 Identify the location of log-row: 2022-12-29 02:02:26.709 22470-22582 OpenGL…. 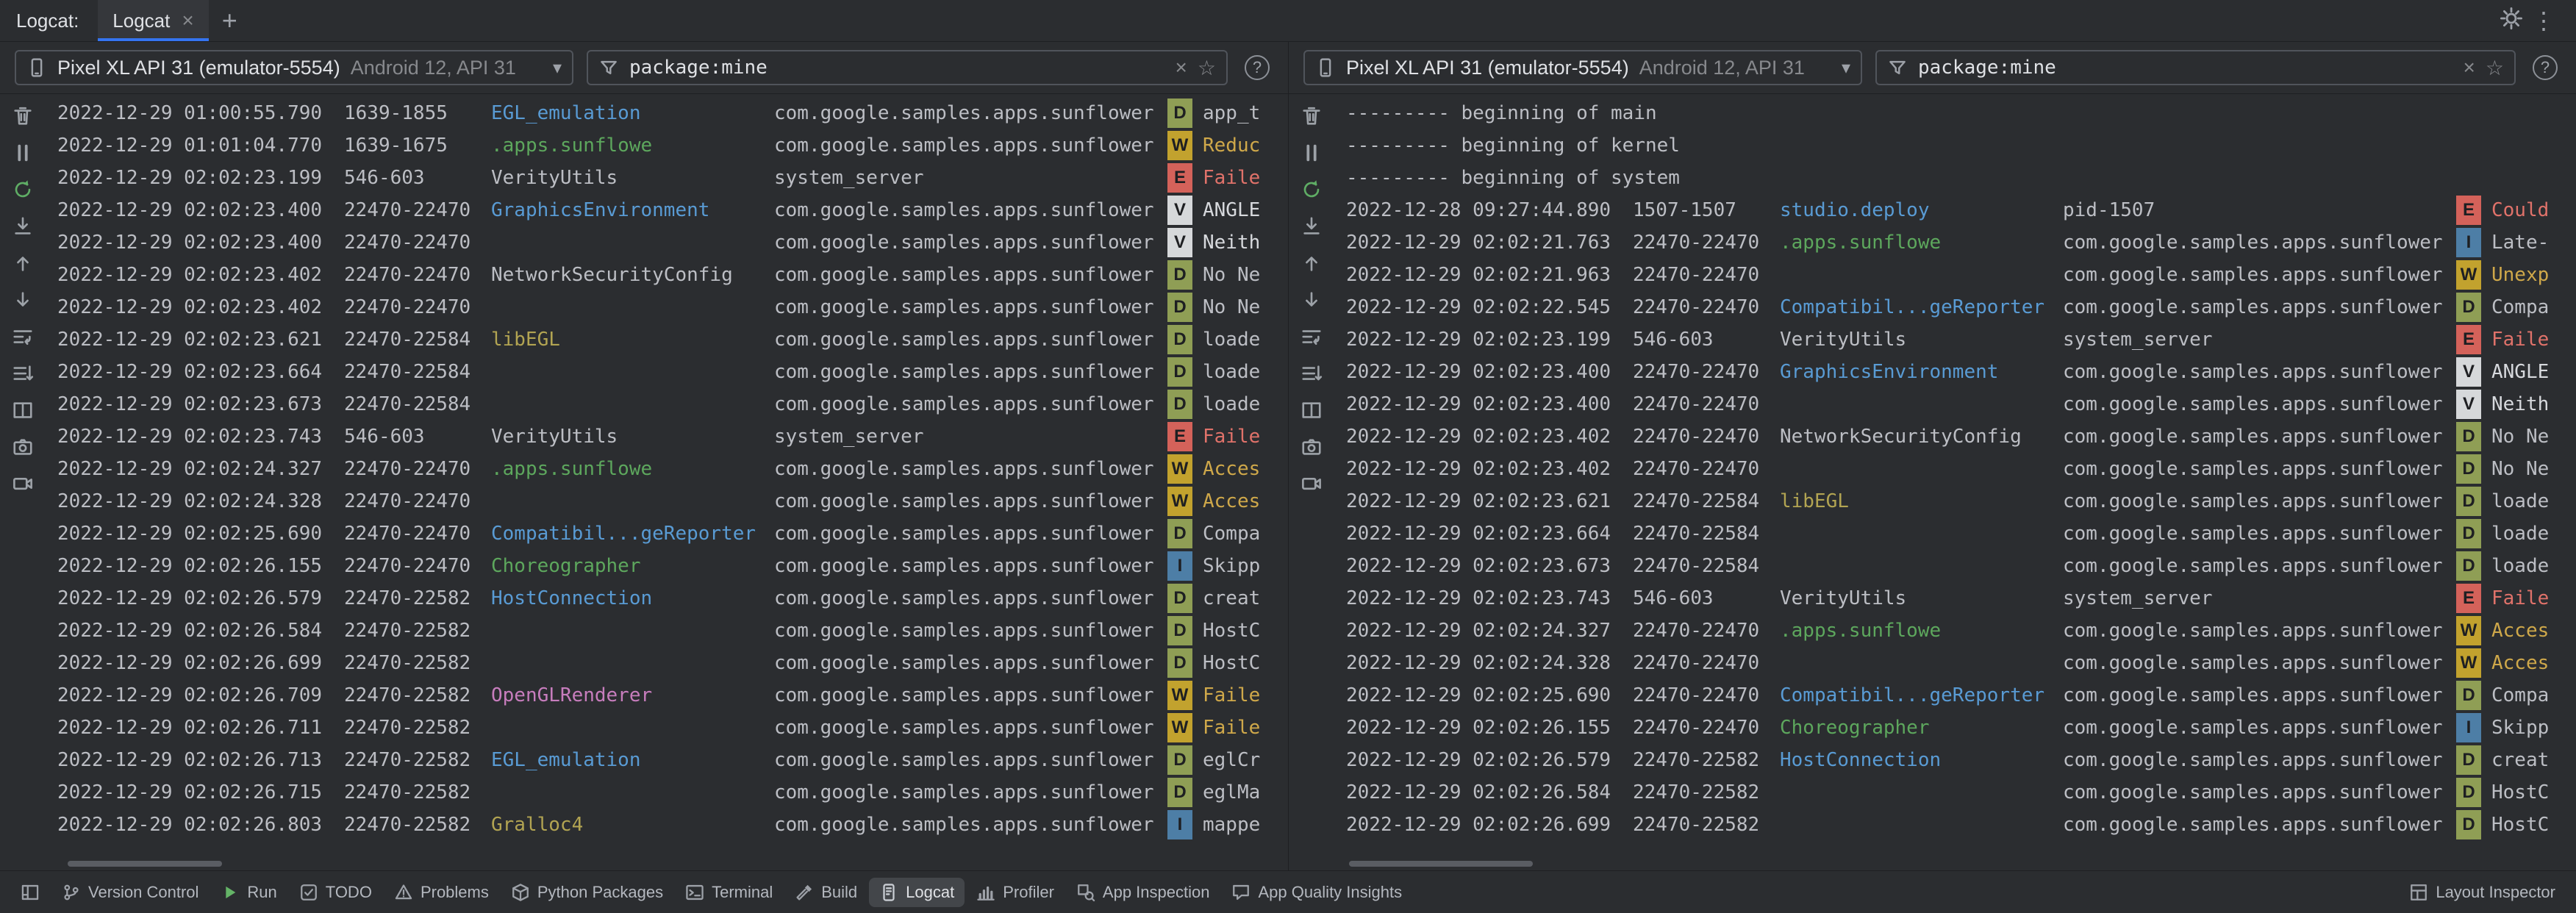
(672, 695).